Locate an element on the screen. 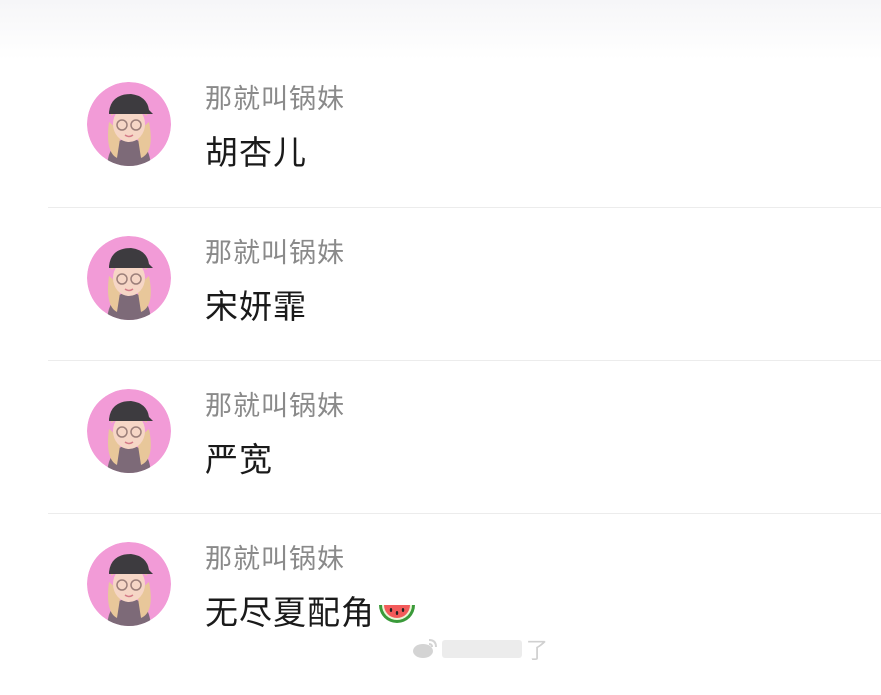  comment-text: 胡杏儿 is located at coordinates (256, 153).